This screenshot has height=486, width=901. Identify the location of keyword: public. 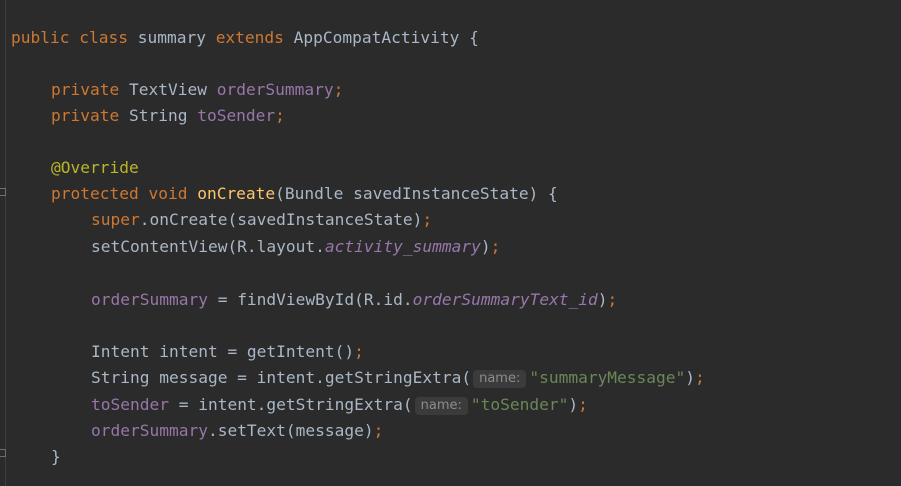
(40, 37).